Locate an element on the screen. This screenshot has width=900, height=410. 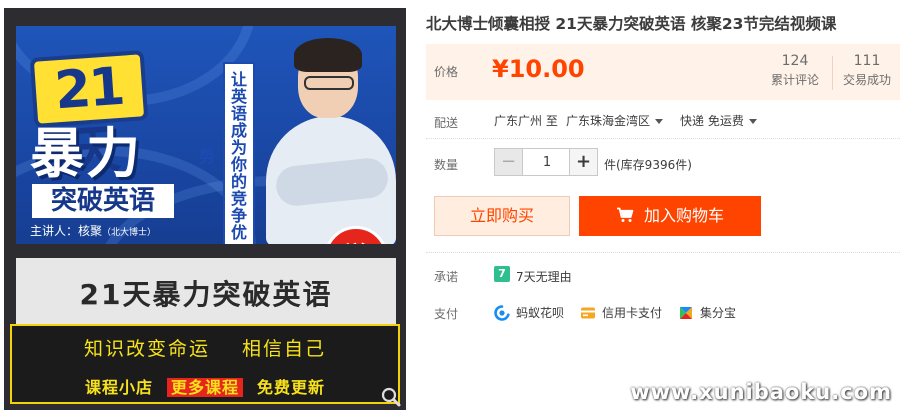
promo-link-more: 更多课程 is located at coordinates (204, 387).